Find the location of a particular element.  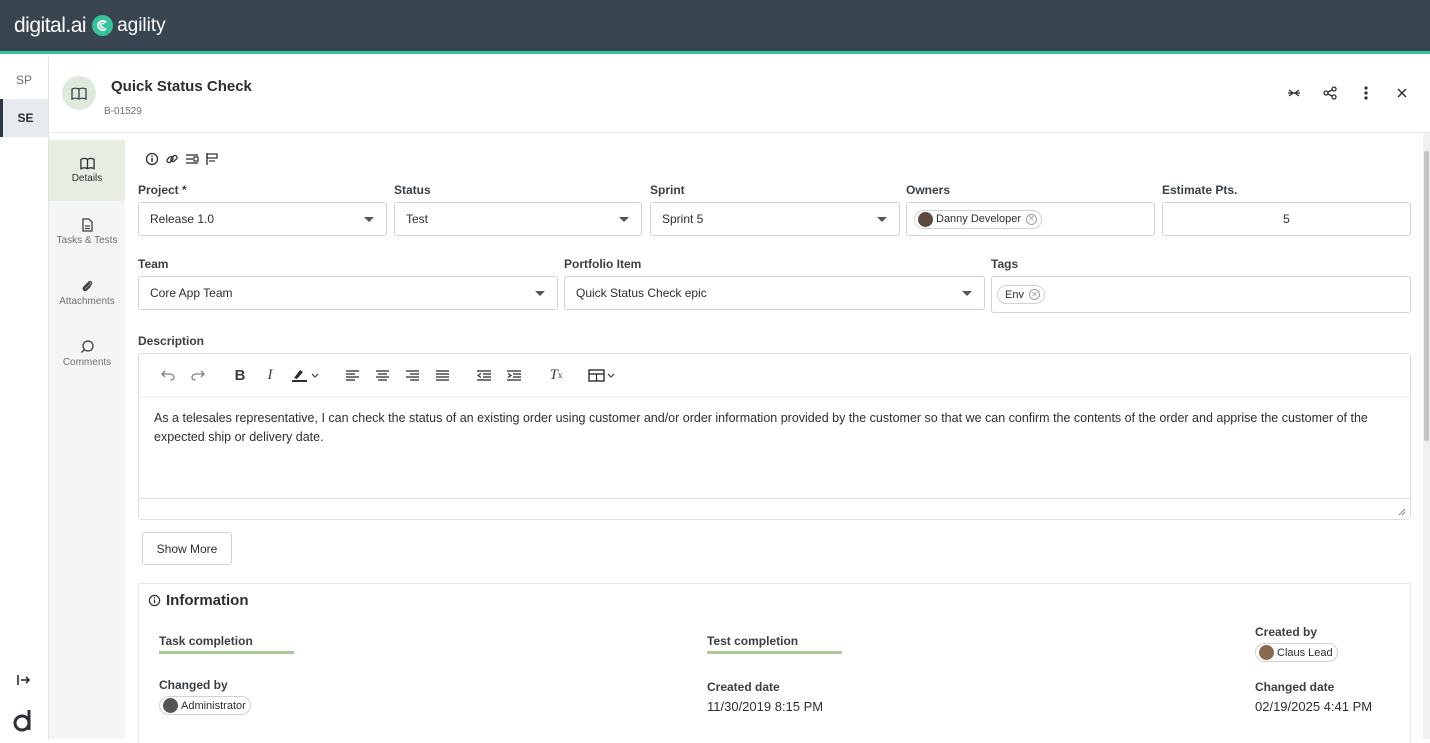

bold-icon: B is located at coordinates (240, 375).